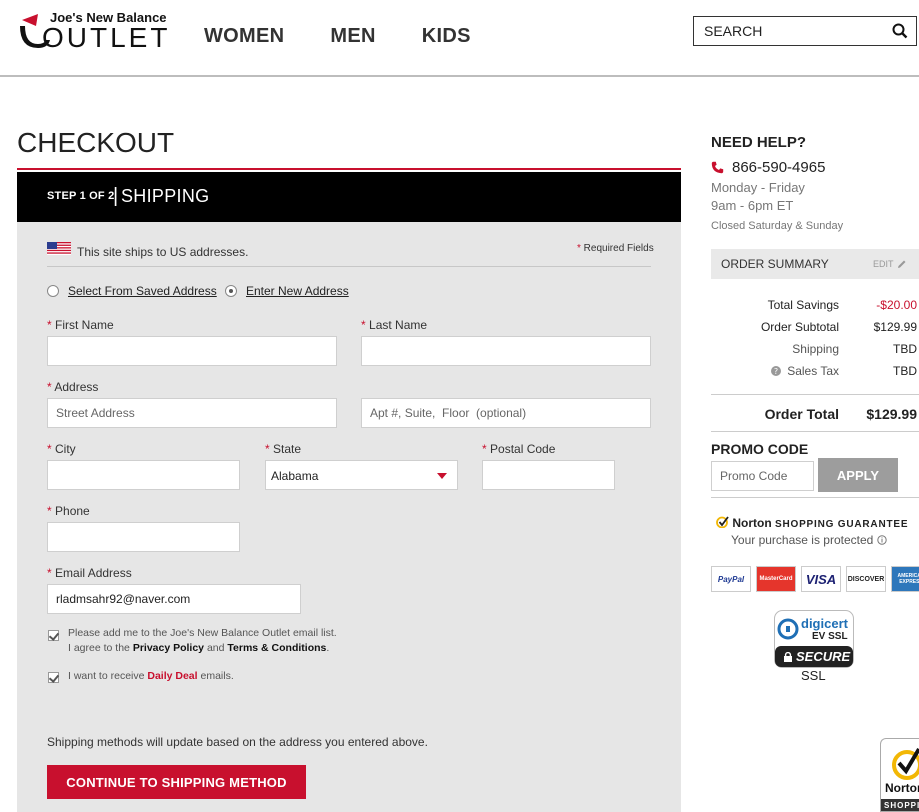 This screenshot has width=919, height=812. What do you see at coordinates (905, 579) in the screenshot?
I see `amex-icon: AMERICAN EXPRESS` at bounding box center [905, 579].